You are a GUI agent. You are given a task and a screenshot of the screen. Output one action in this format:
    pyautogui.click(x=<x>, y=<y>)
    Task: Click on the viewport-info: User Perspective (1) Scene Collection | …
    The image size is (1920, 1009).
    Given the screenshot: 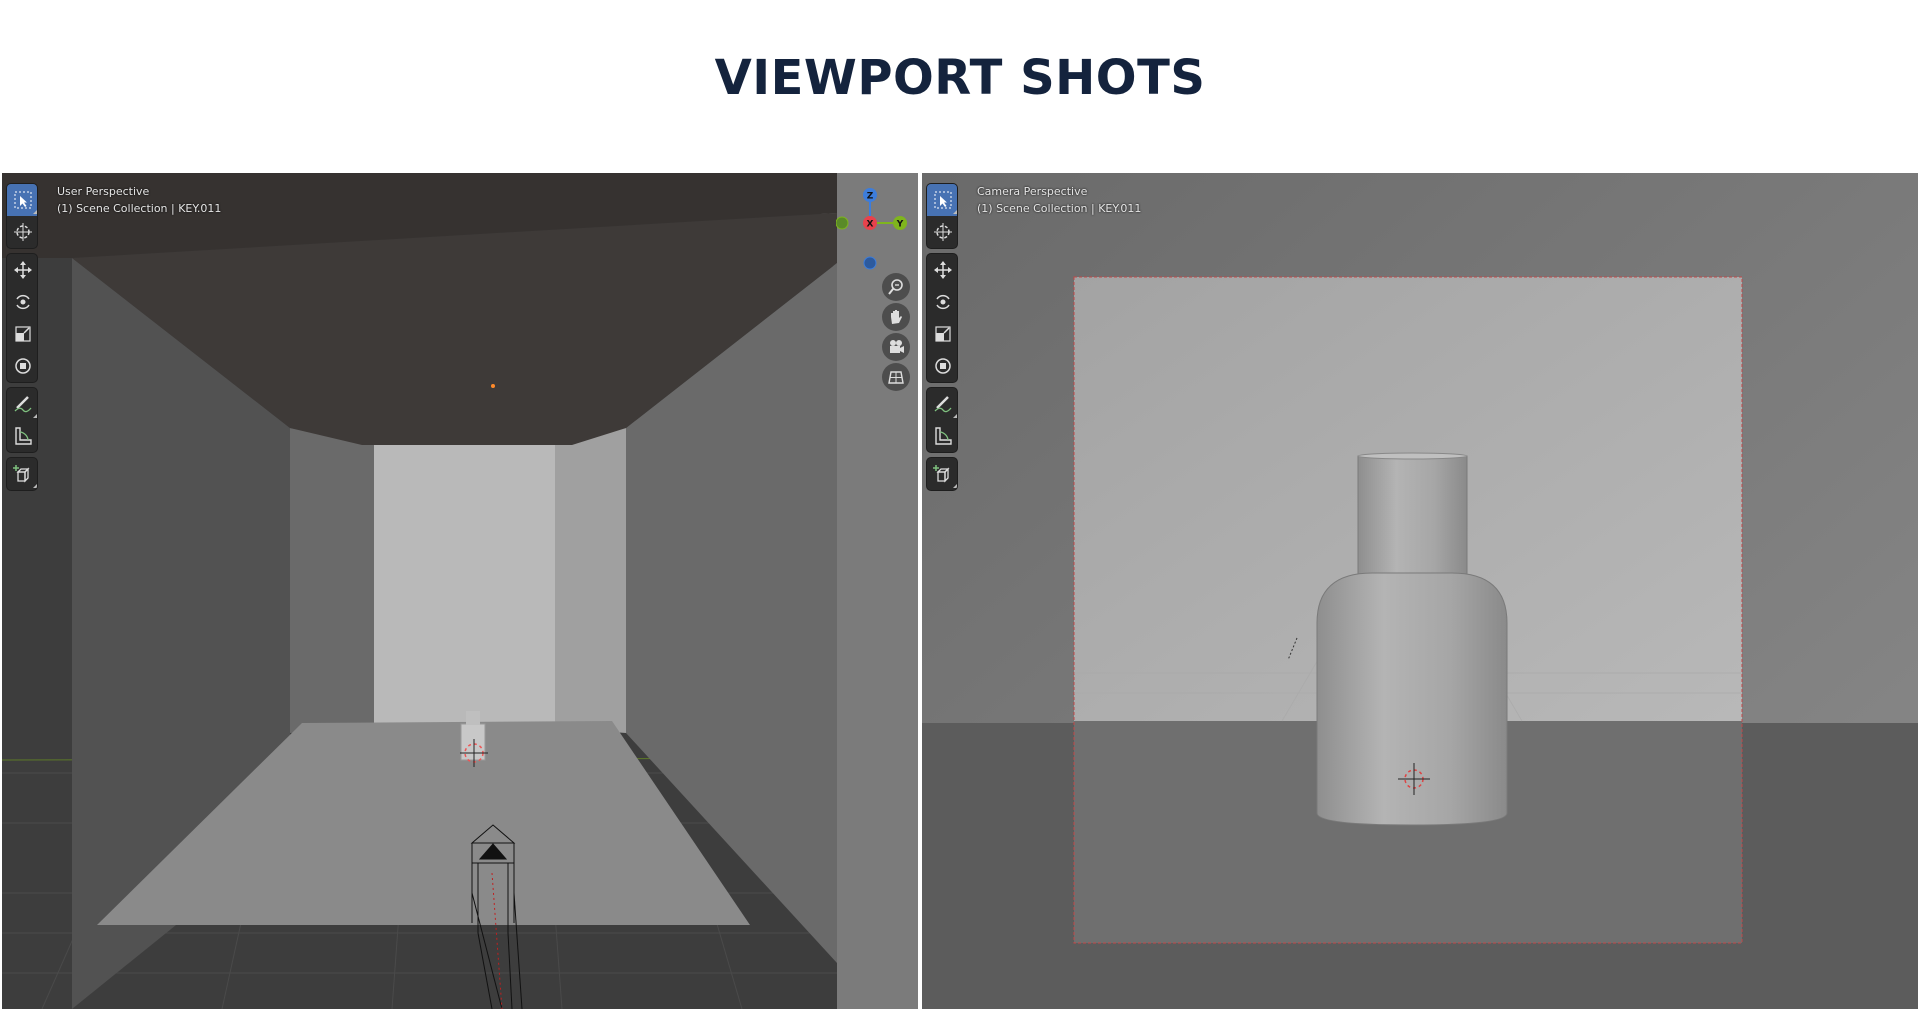 What is the action you would take?
    pyautogui.click(x=139, y=200)
    